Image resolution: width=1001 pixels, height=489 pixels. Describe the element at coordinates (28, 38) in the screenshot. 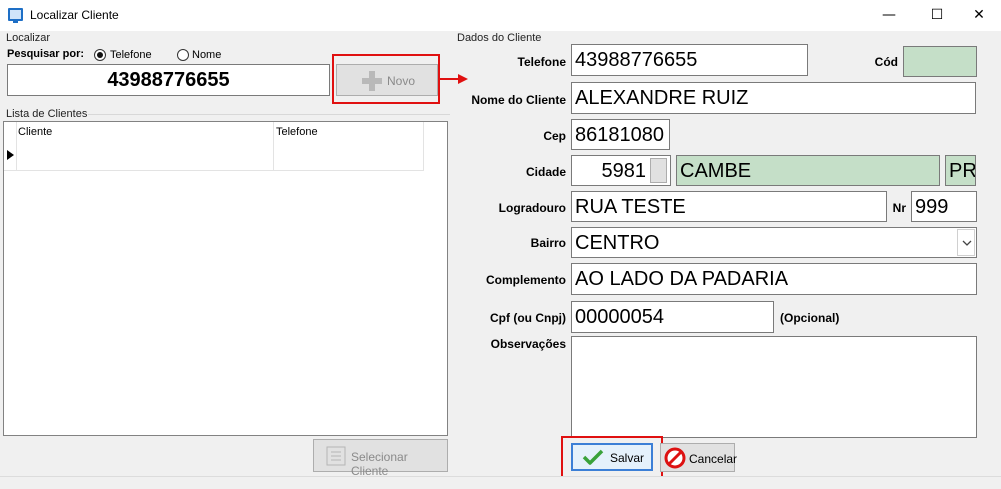

I see `search-group-label: Localizar` at that location.